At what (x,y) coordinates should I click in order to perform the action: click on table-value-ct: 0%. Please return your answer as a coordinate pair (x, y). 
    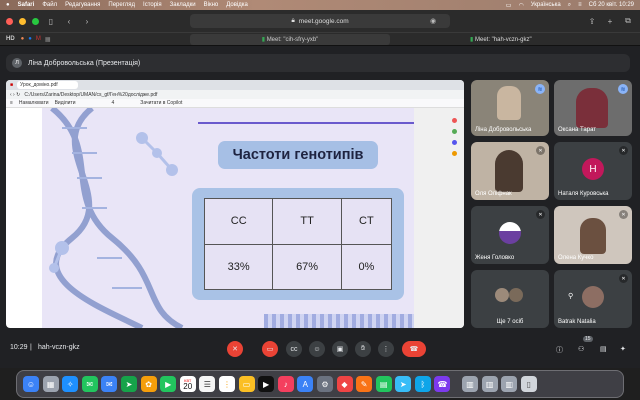
    Looking at the image, I should click on (366, 266).